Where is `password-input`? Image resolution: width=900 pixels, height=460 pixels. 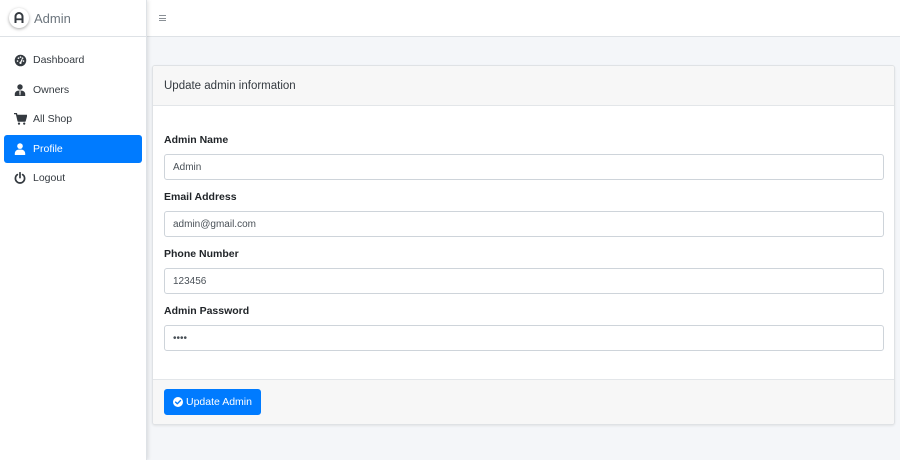
password-input is located at coordinates (524, 338).